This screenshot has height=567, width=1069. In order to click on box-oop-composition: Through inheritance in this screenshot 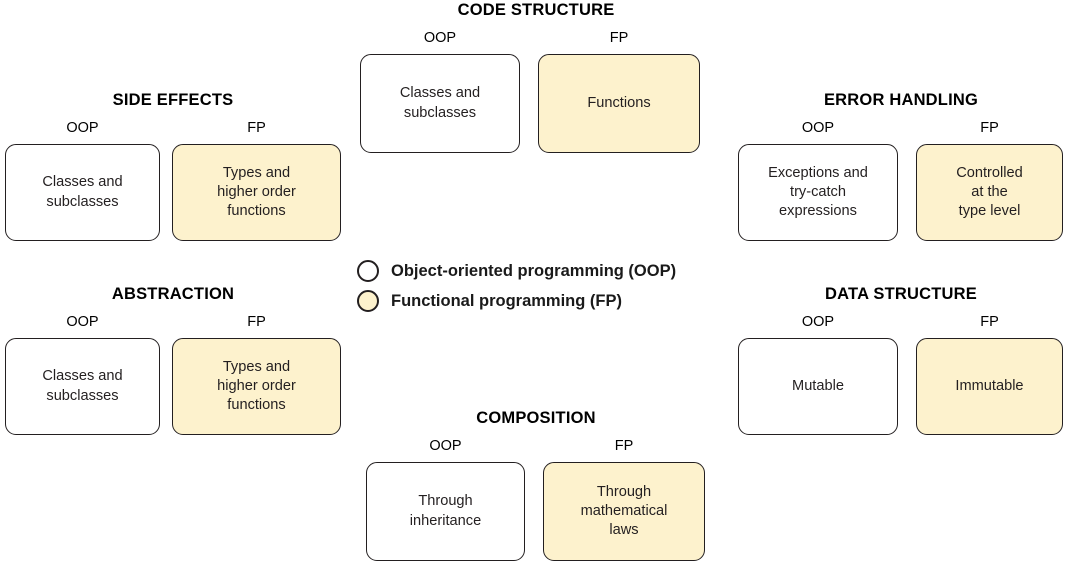, I will do `click(445, 511)`.